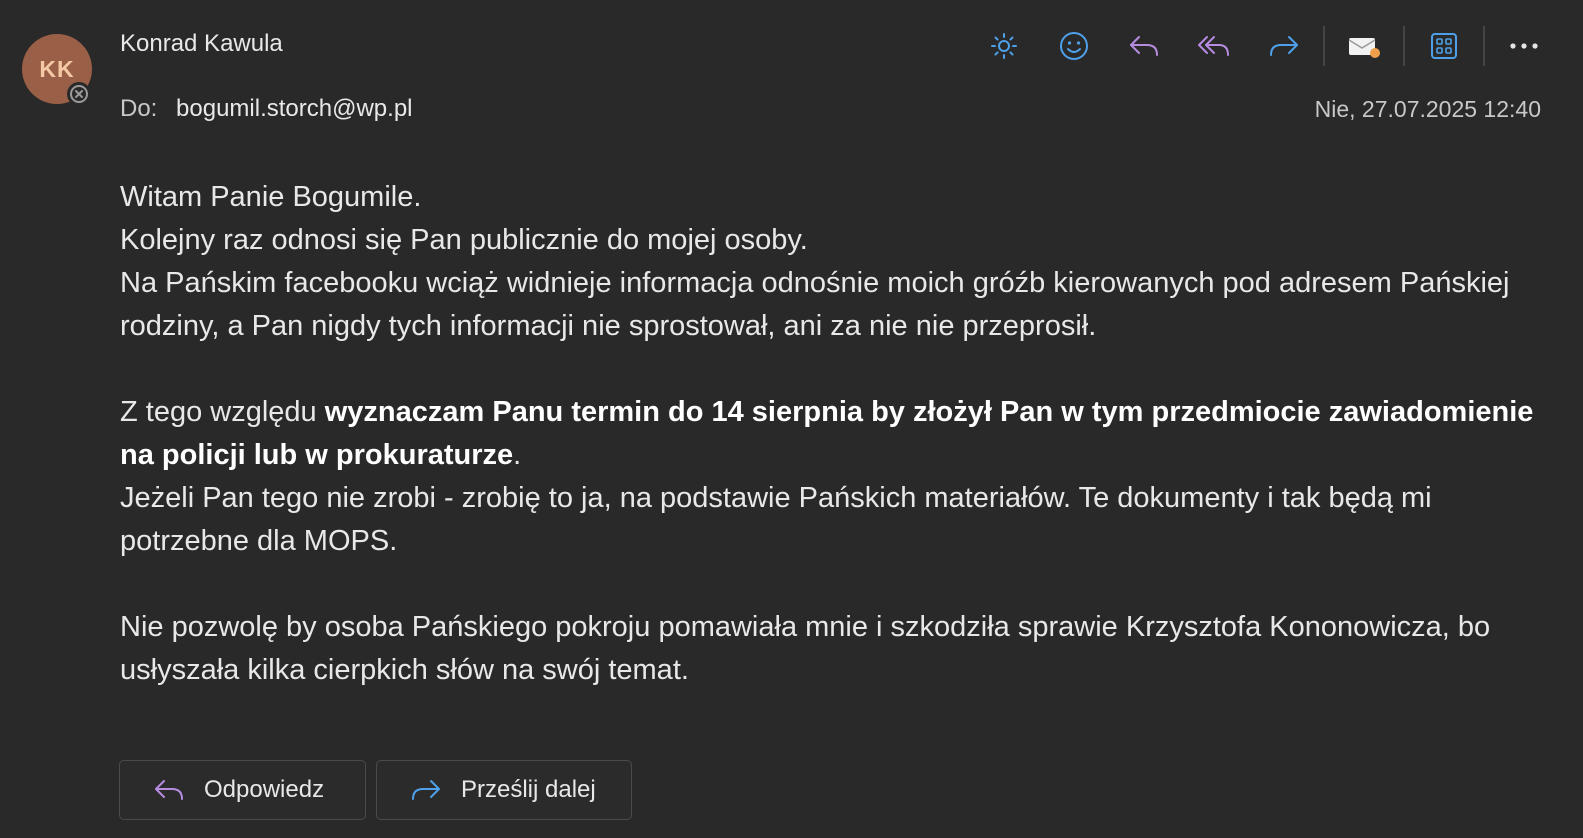 The height and width of the screenshot is (838, 1583). I want to click on message-actions: Odpowiedz Prześlij dalej, so click(375, 790).